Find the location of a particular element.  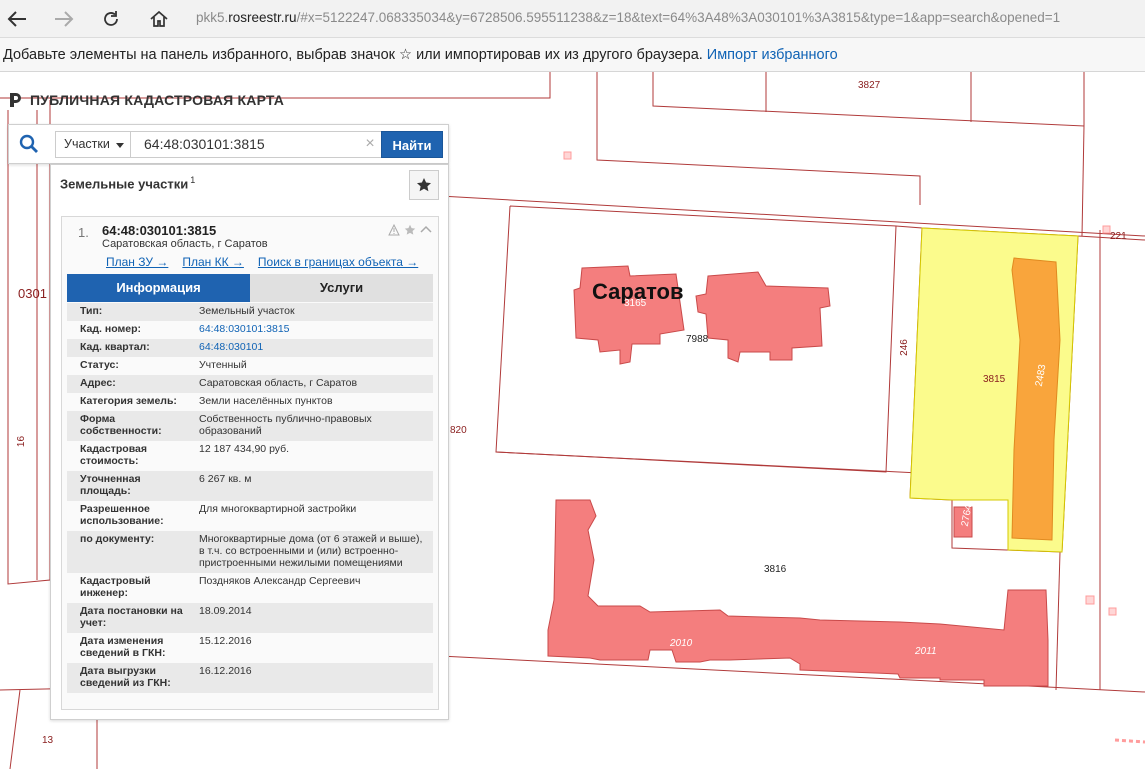

search-type-dropdown: Участки is located at coordinates (93, 144).